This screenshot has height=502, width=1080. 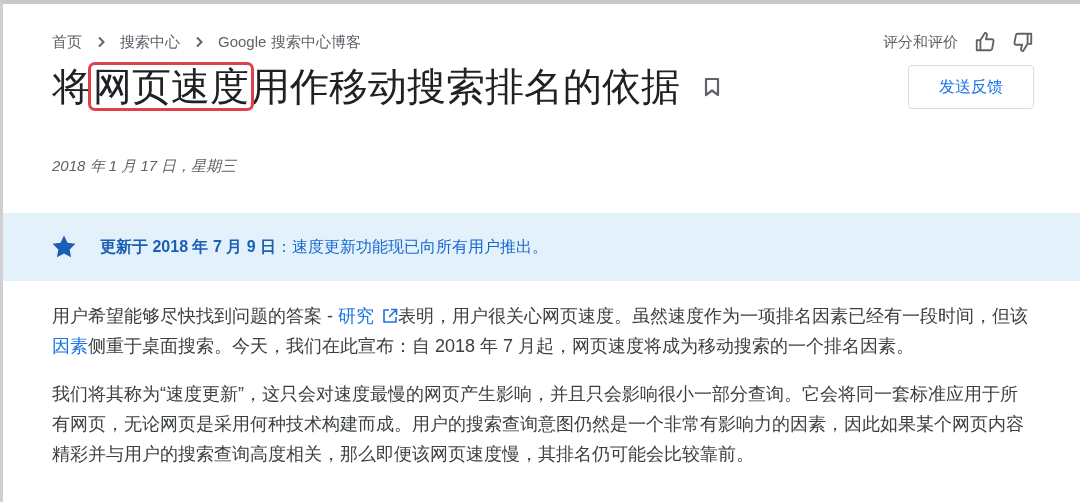 What do you see at coordinates (971, 87) in the screenshot?
I see `feedback-button: 发送反馈` at bounding box center [971, 87].